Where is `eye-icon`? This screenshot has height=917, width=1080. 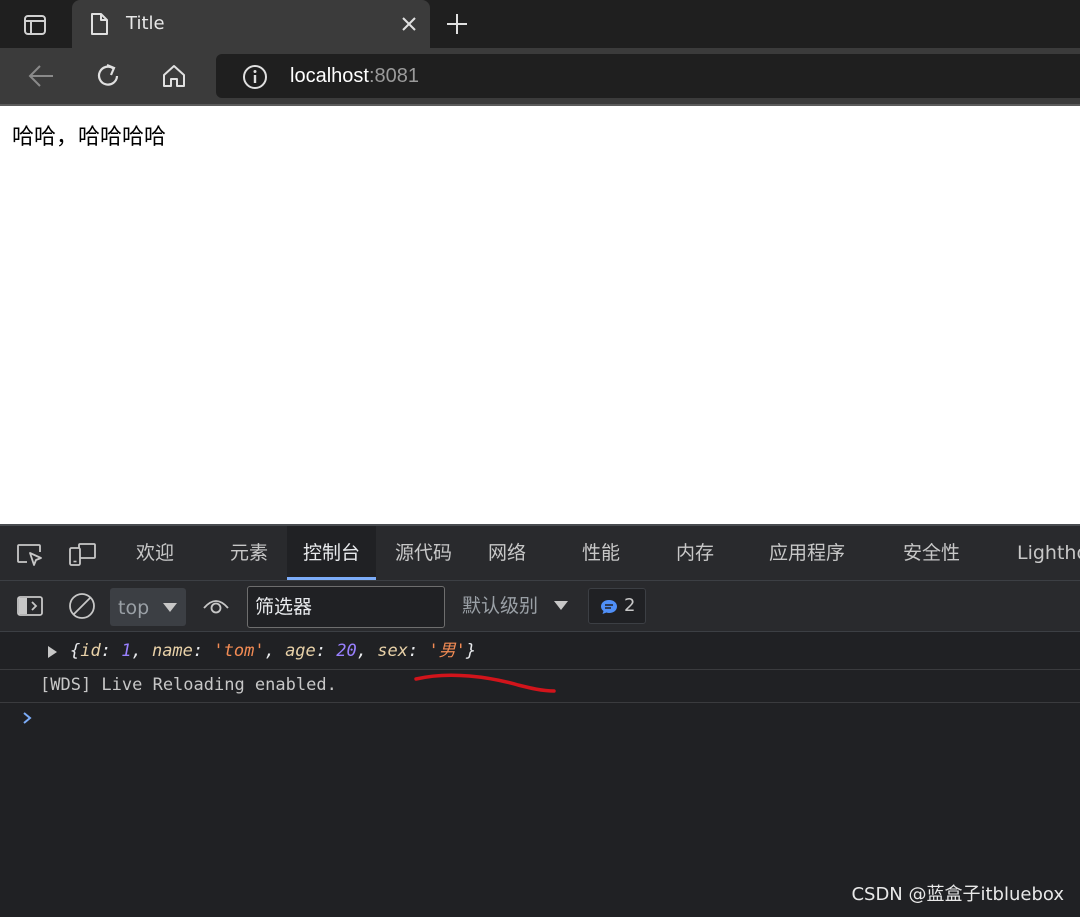 eye-icon is located at coordinates (216, 607).